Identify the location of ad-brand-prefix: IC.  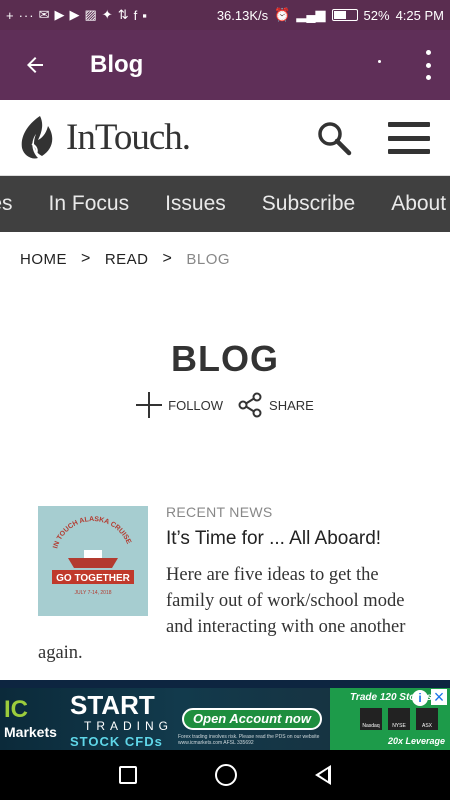
(16, 709).